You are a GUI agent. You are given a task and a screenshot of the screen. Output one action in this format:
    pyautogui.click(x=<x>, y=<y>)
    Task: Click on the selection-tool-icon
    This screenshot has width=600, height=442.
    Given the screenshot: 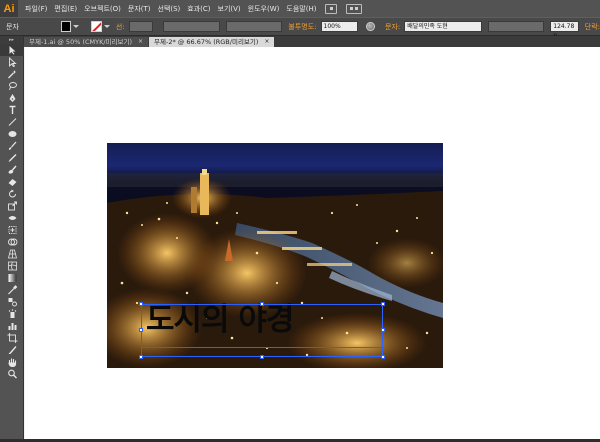 What is the action you would take?
    pyautogui.click(x=12, y=50)
    